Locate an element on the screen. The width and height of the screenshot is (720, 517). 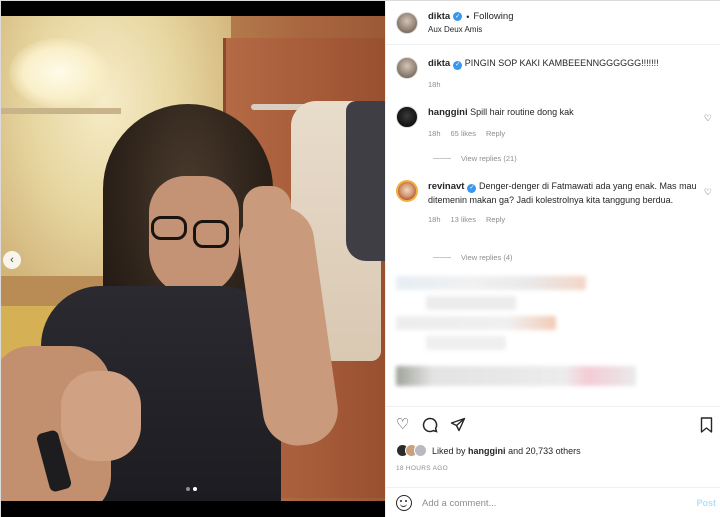
chevron-left-icon: ‹ is located at coordinates (12, 260).